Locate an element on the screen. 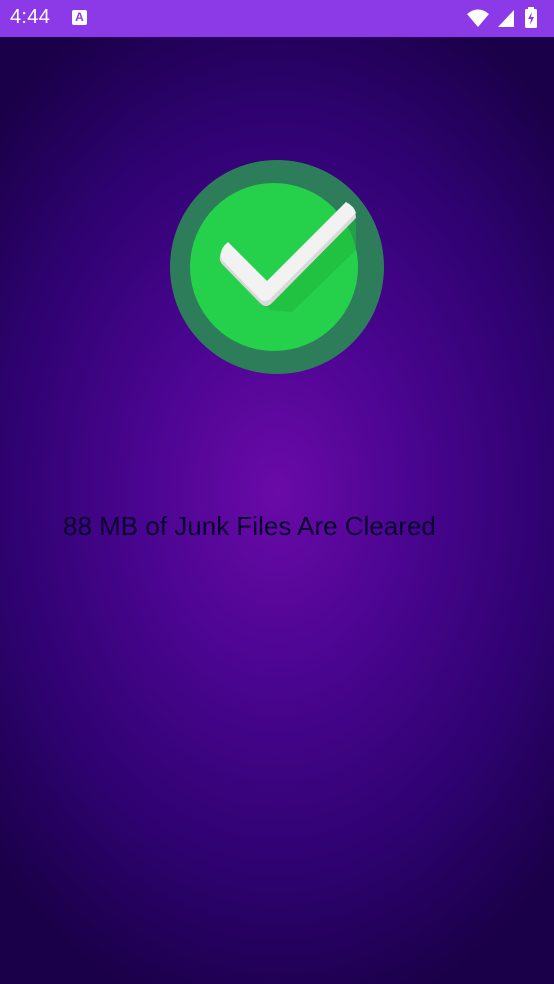  battery-charging-icon is located at coordinates (531, 17).